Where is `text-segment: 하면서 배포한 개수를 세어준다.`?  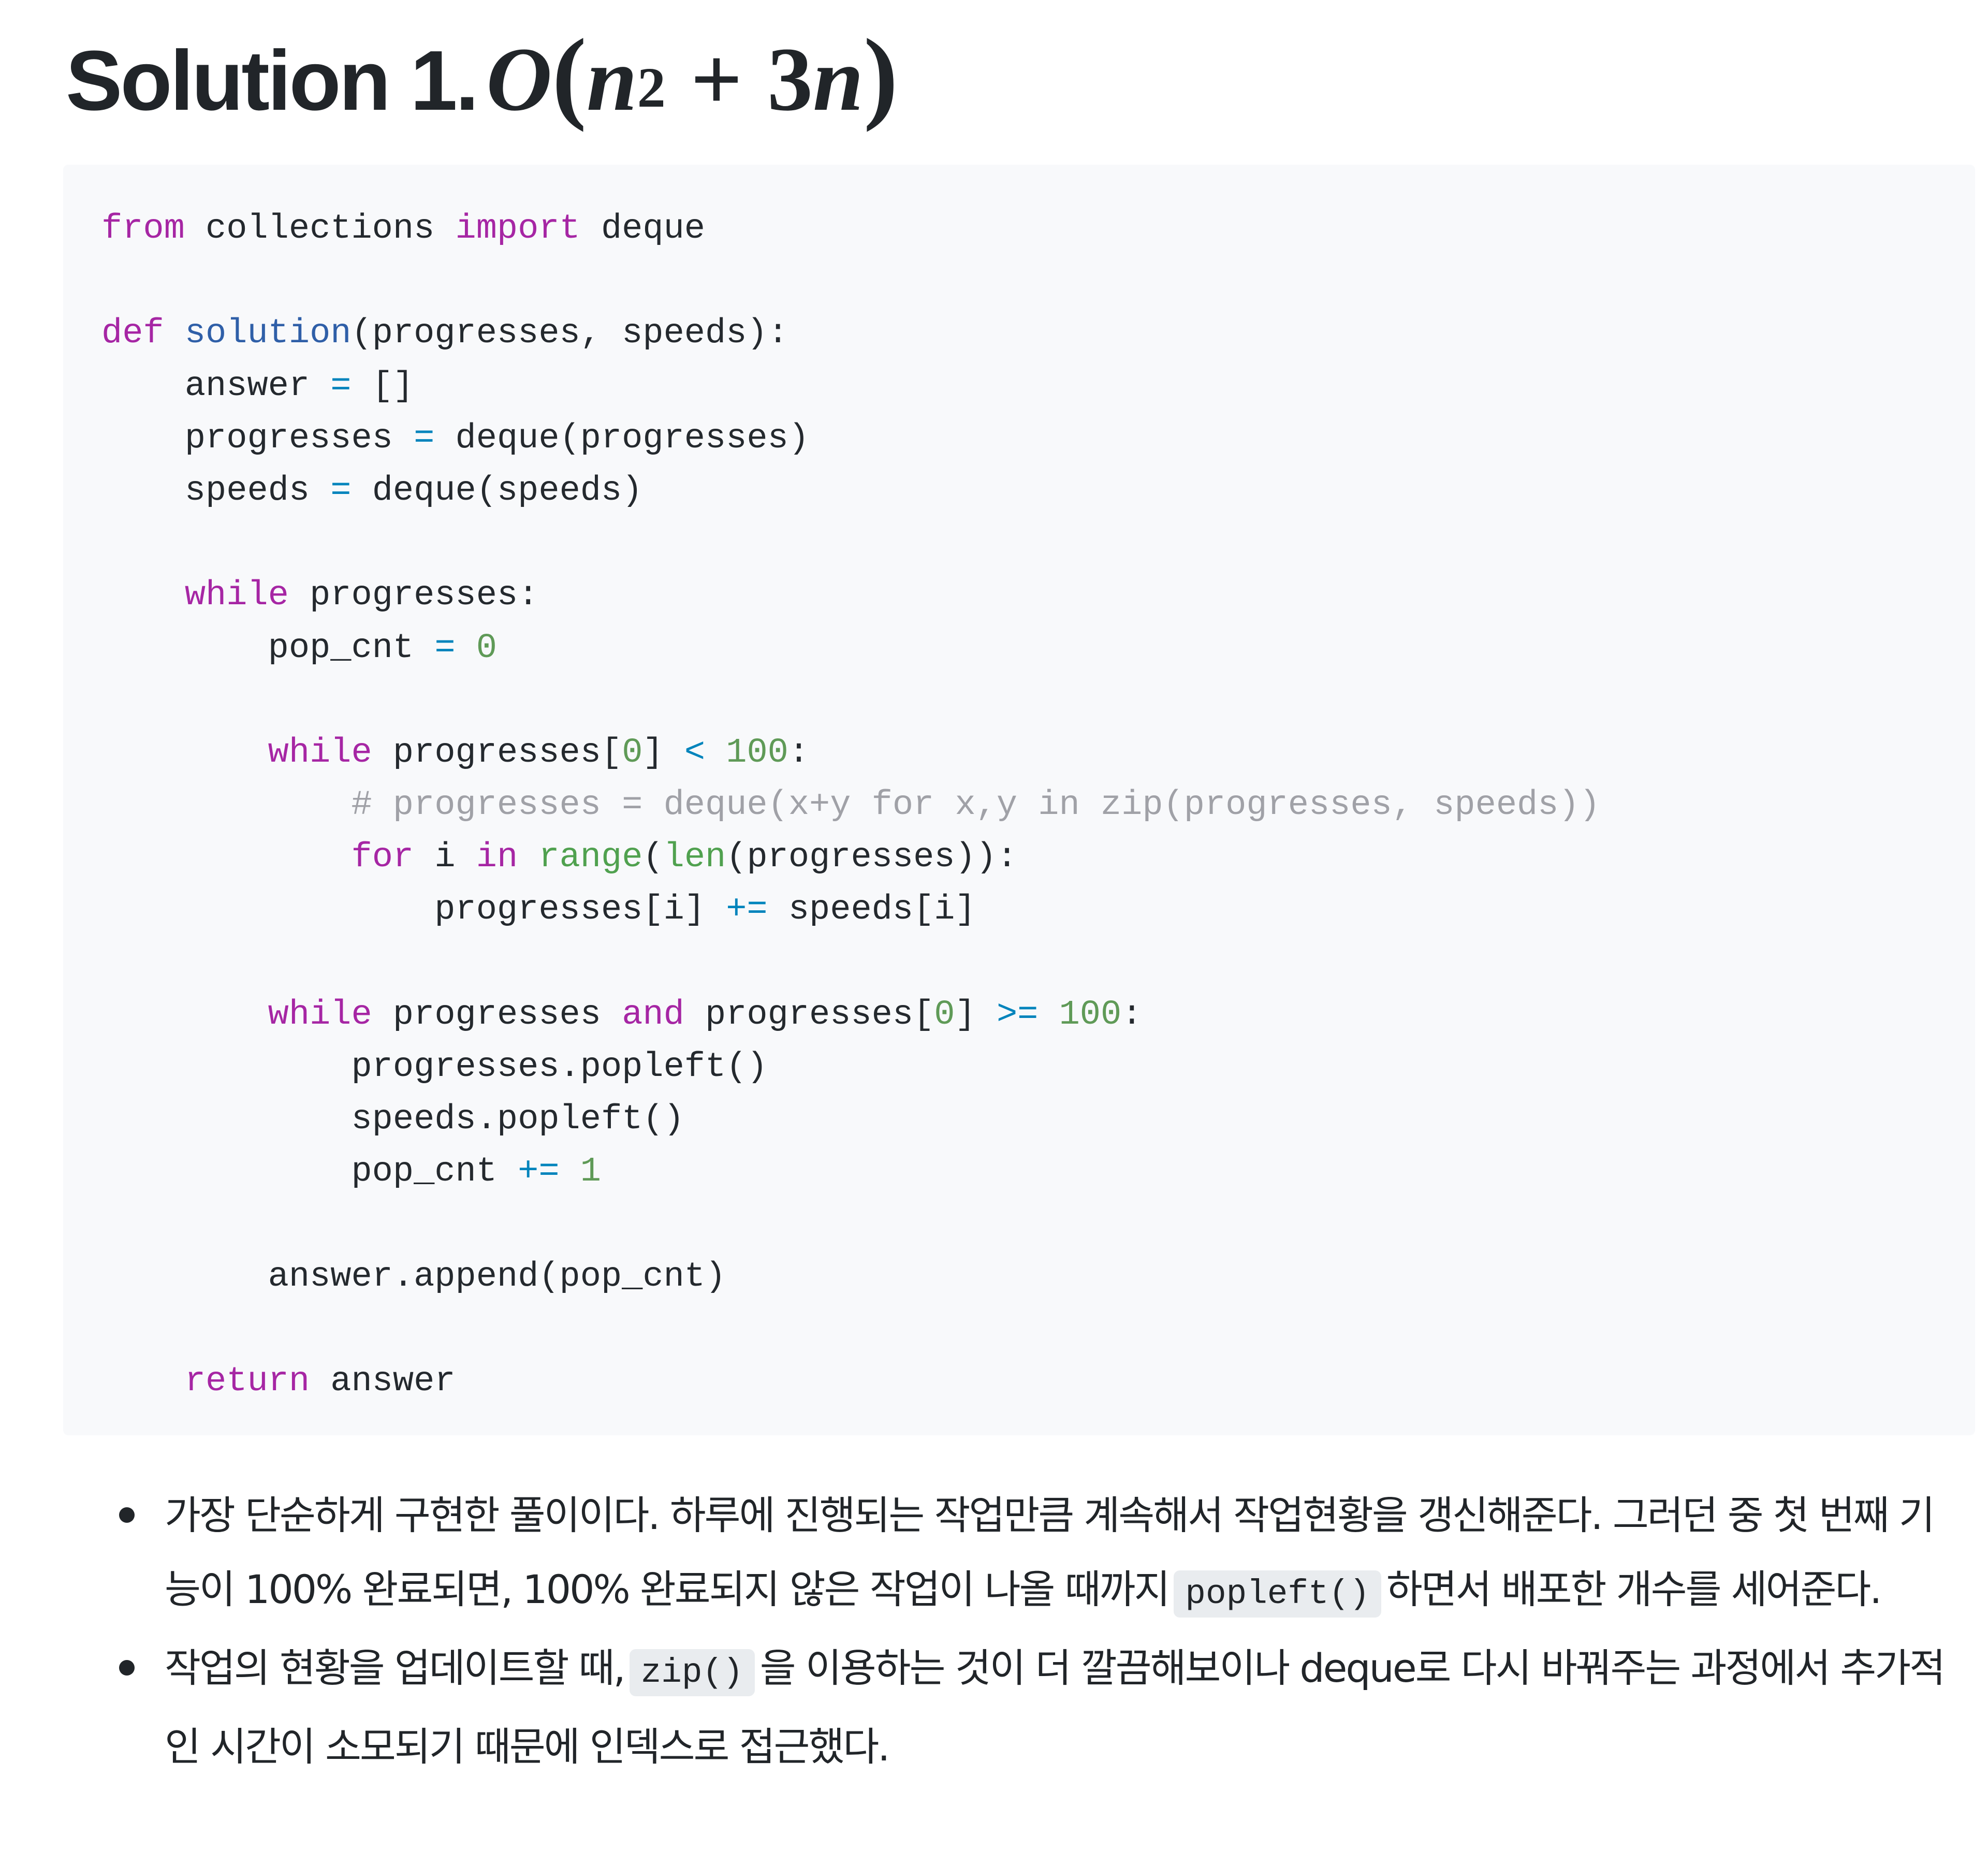
text-segment: 하면서 배포한 개수를 세어준다. is located at coordinates (1634, 1589).